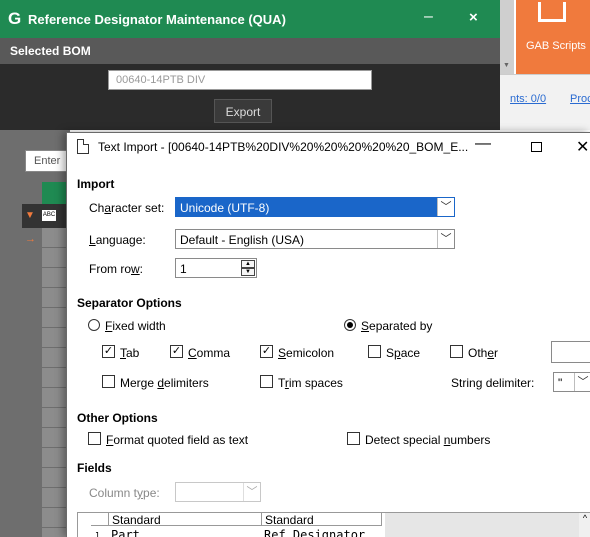  What do you see at coordinates (30, 215) in the screenshot?
I see `filter-icon: ▼` at bounding box center [30, 215].